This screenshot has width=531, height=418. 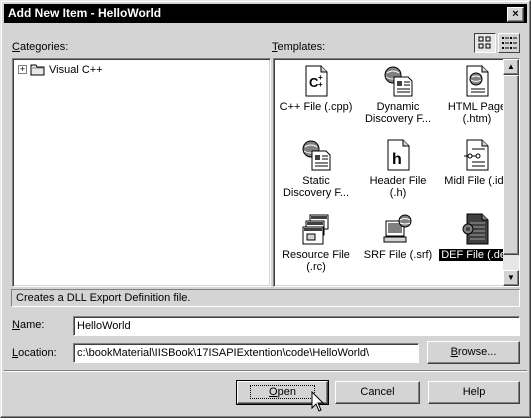 I want to click on template-srf-file: SRF File (.srf), so click(x=398, y=237).